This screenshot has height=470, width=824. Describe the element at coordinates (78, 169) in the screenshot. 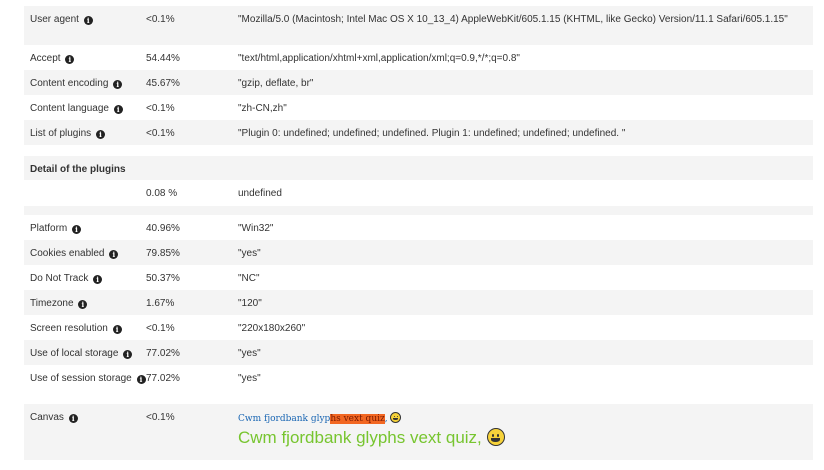

I see `section-heading: Detail of the plugins` at that location.